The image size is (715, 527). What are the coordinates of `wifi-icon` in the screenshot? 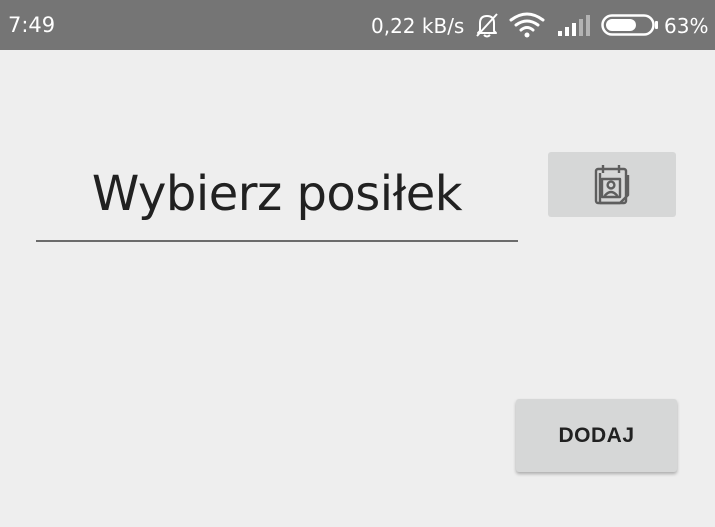 It's located at (527, 25).